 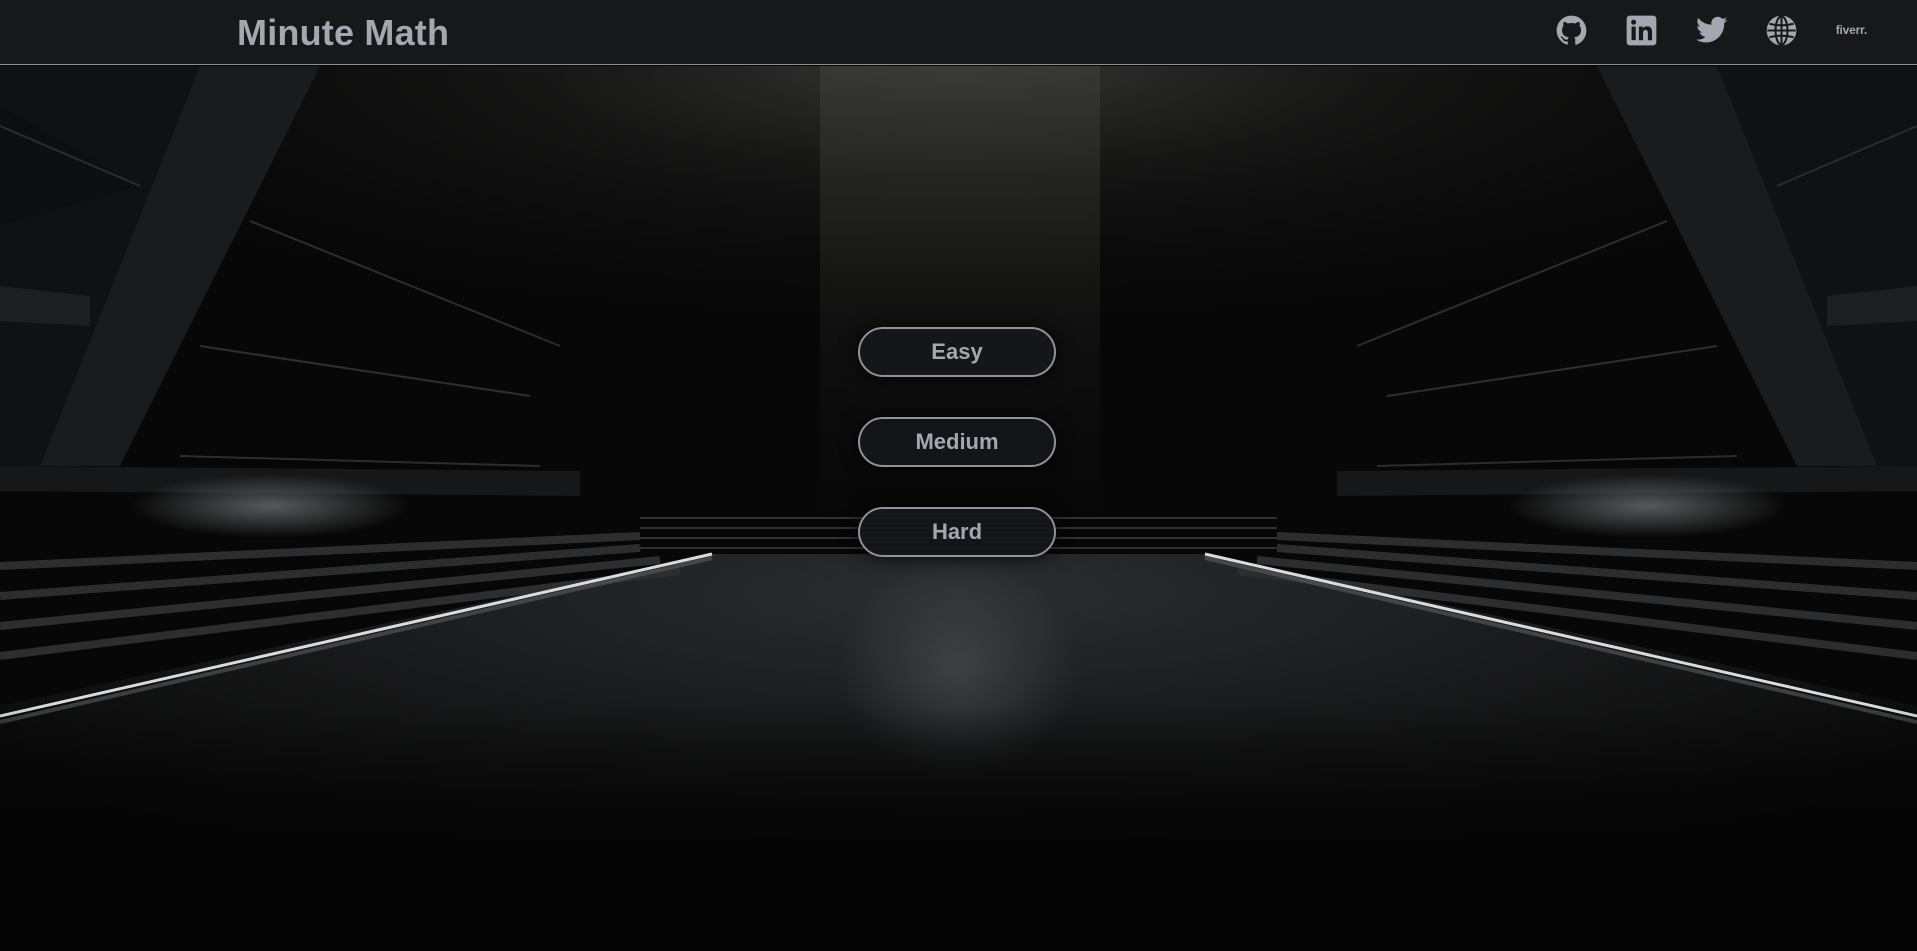 What do you see at coordinates (957, 532) in the screenshot?
I see `hard-button: Hard` at bounding box center [957, 532].